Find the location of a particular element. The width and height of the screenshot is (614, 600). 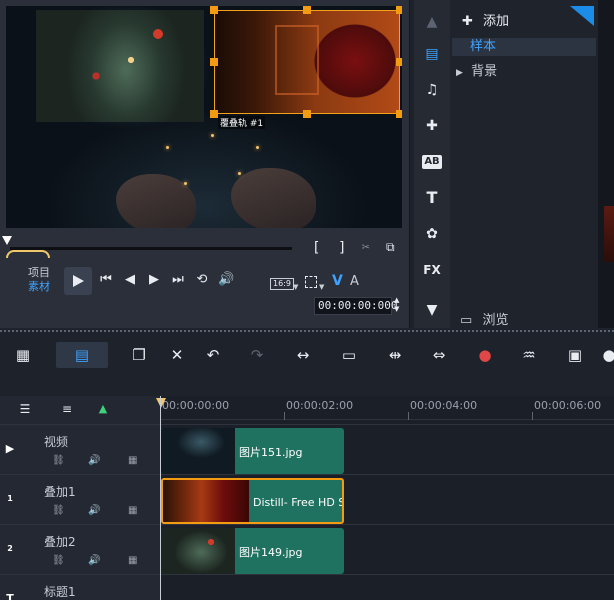

timeline-view-icon: ▤ is located at coordinates (82, 355).